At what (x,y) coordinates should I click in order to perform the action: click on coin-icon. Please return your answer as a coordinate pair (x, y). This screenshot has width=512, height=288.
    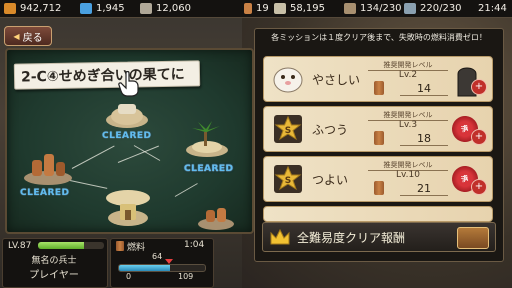
    Looking at the image, I should click on (10, 8).